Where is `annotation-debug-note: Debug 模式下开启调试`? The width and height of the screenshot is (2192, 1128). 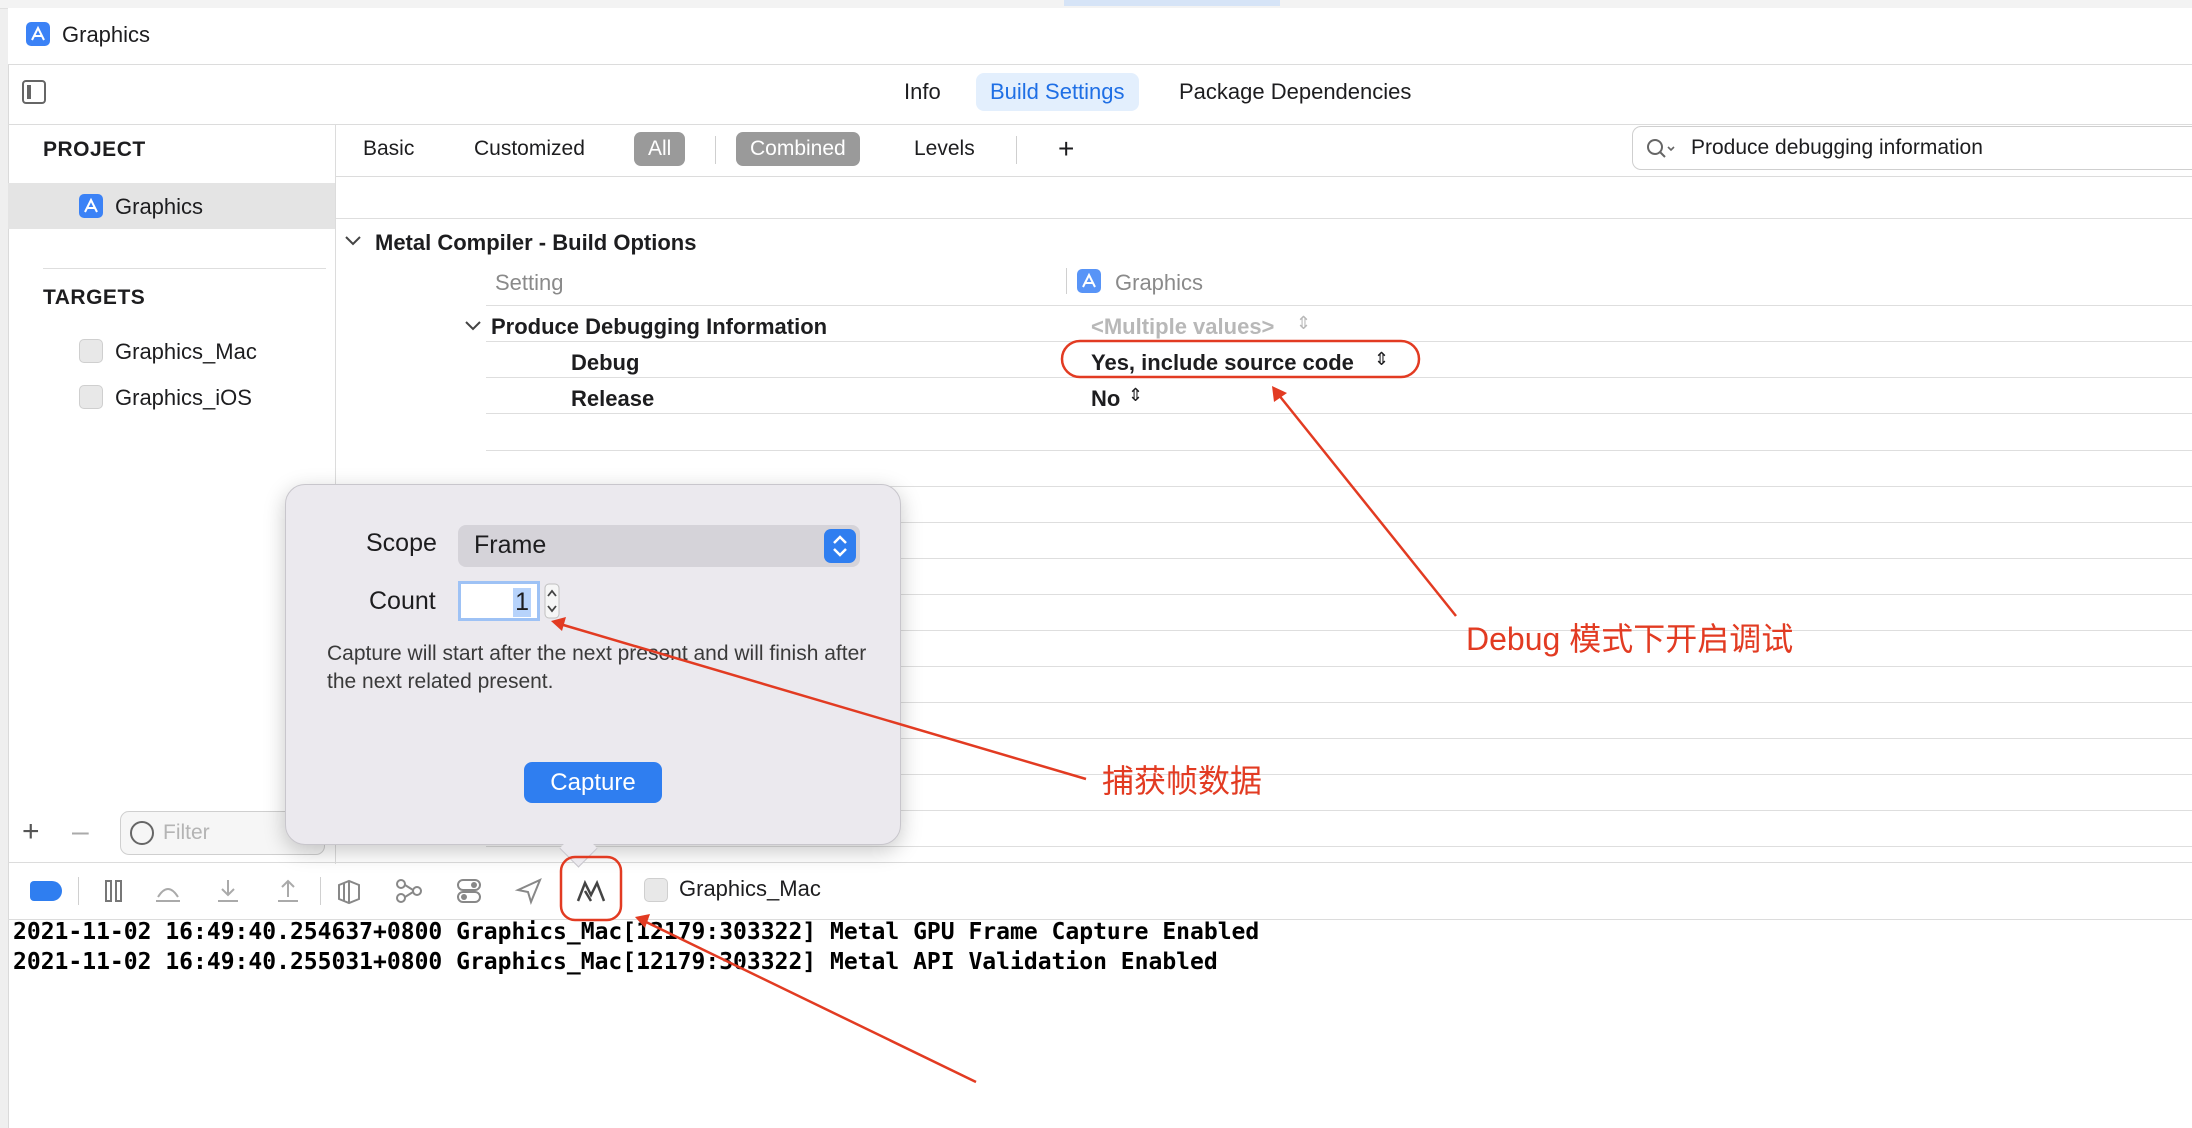 annotation-debug-note: Debug 模式下开启调试 is located at coordinates (1630, 639).